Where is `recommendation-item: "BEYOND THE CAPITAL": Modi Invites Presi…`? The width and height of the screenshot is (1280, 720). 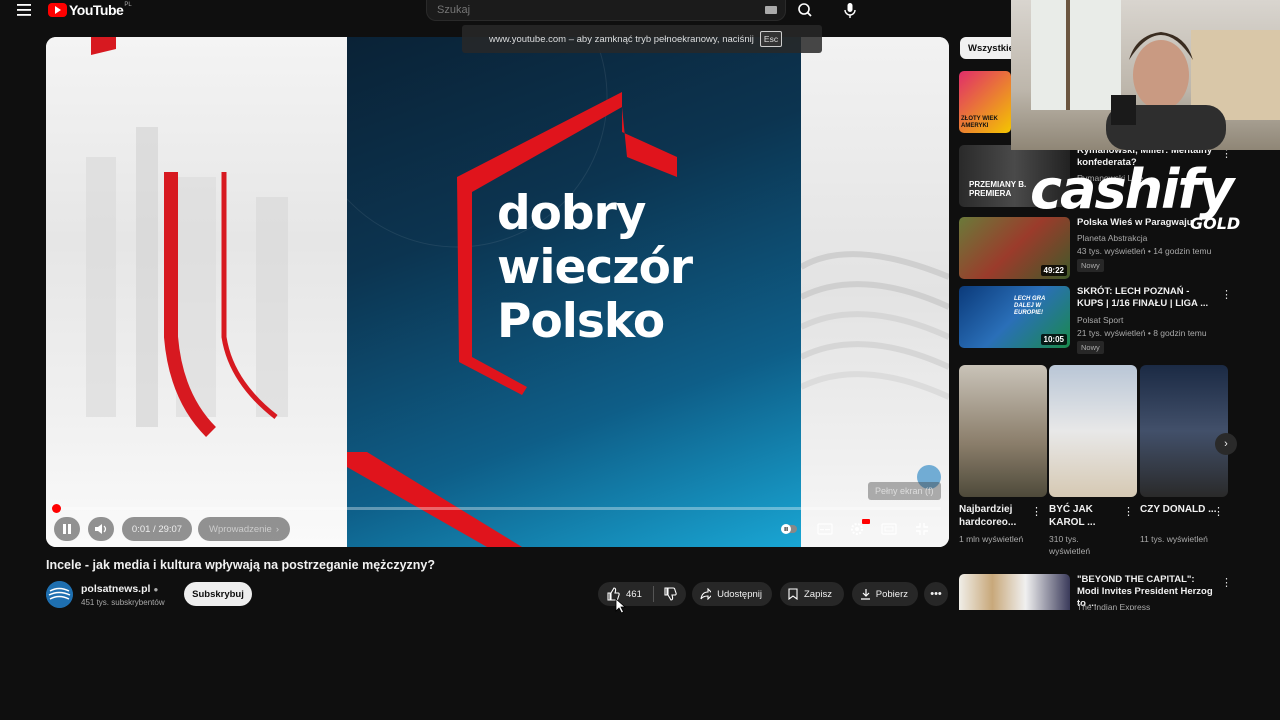
recommendation-item: "BEYOND THE CAPITAL": Modi Invites Presi… is located at coordinates (1094, 592).